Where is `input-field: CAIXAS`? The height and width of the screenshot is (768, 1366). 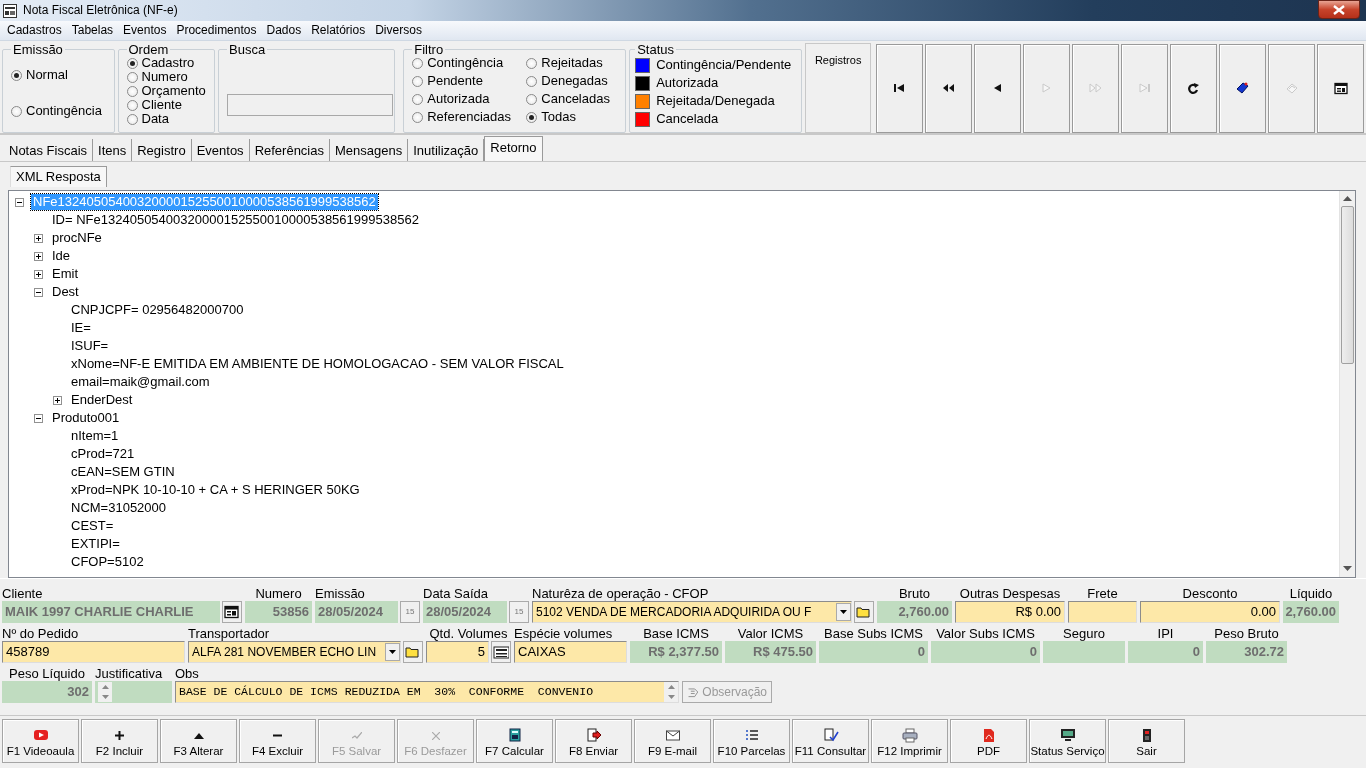 input-field: CAIXAS is located at coordinates (570, 652).